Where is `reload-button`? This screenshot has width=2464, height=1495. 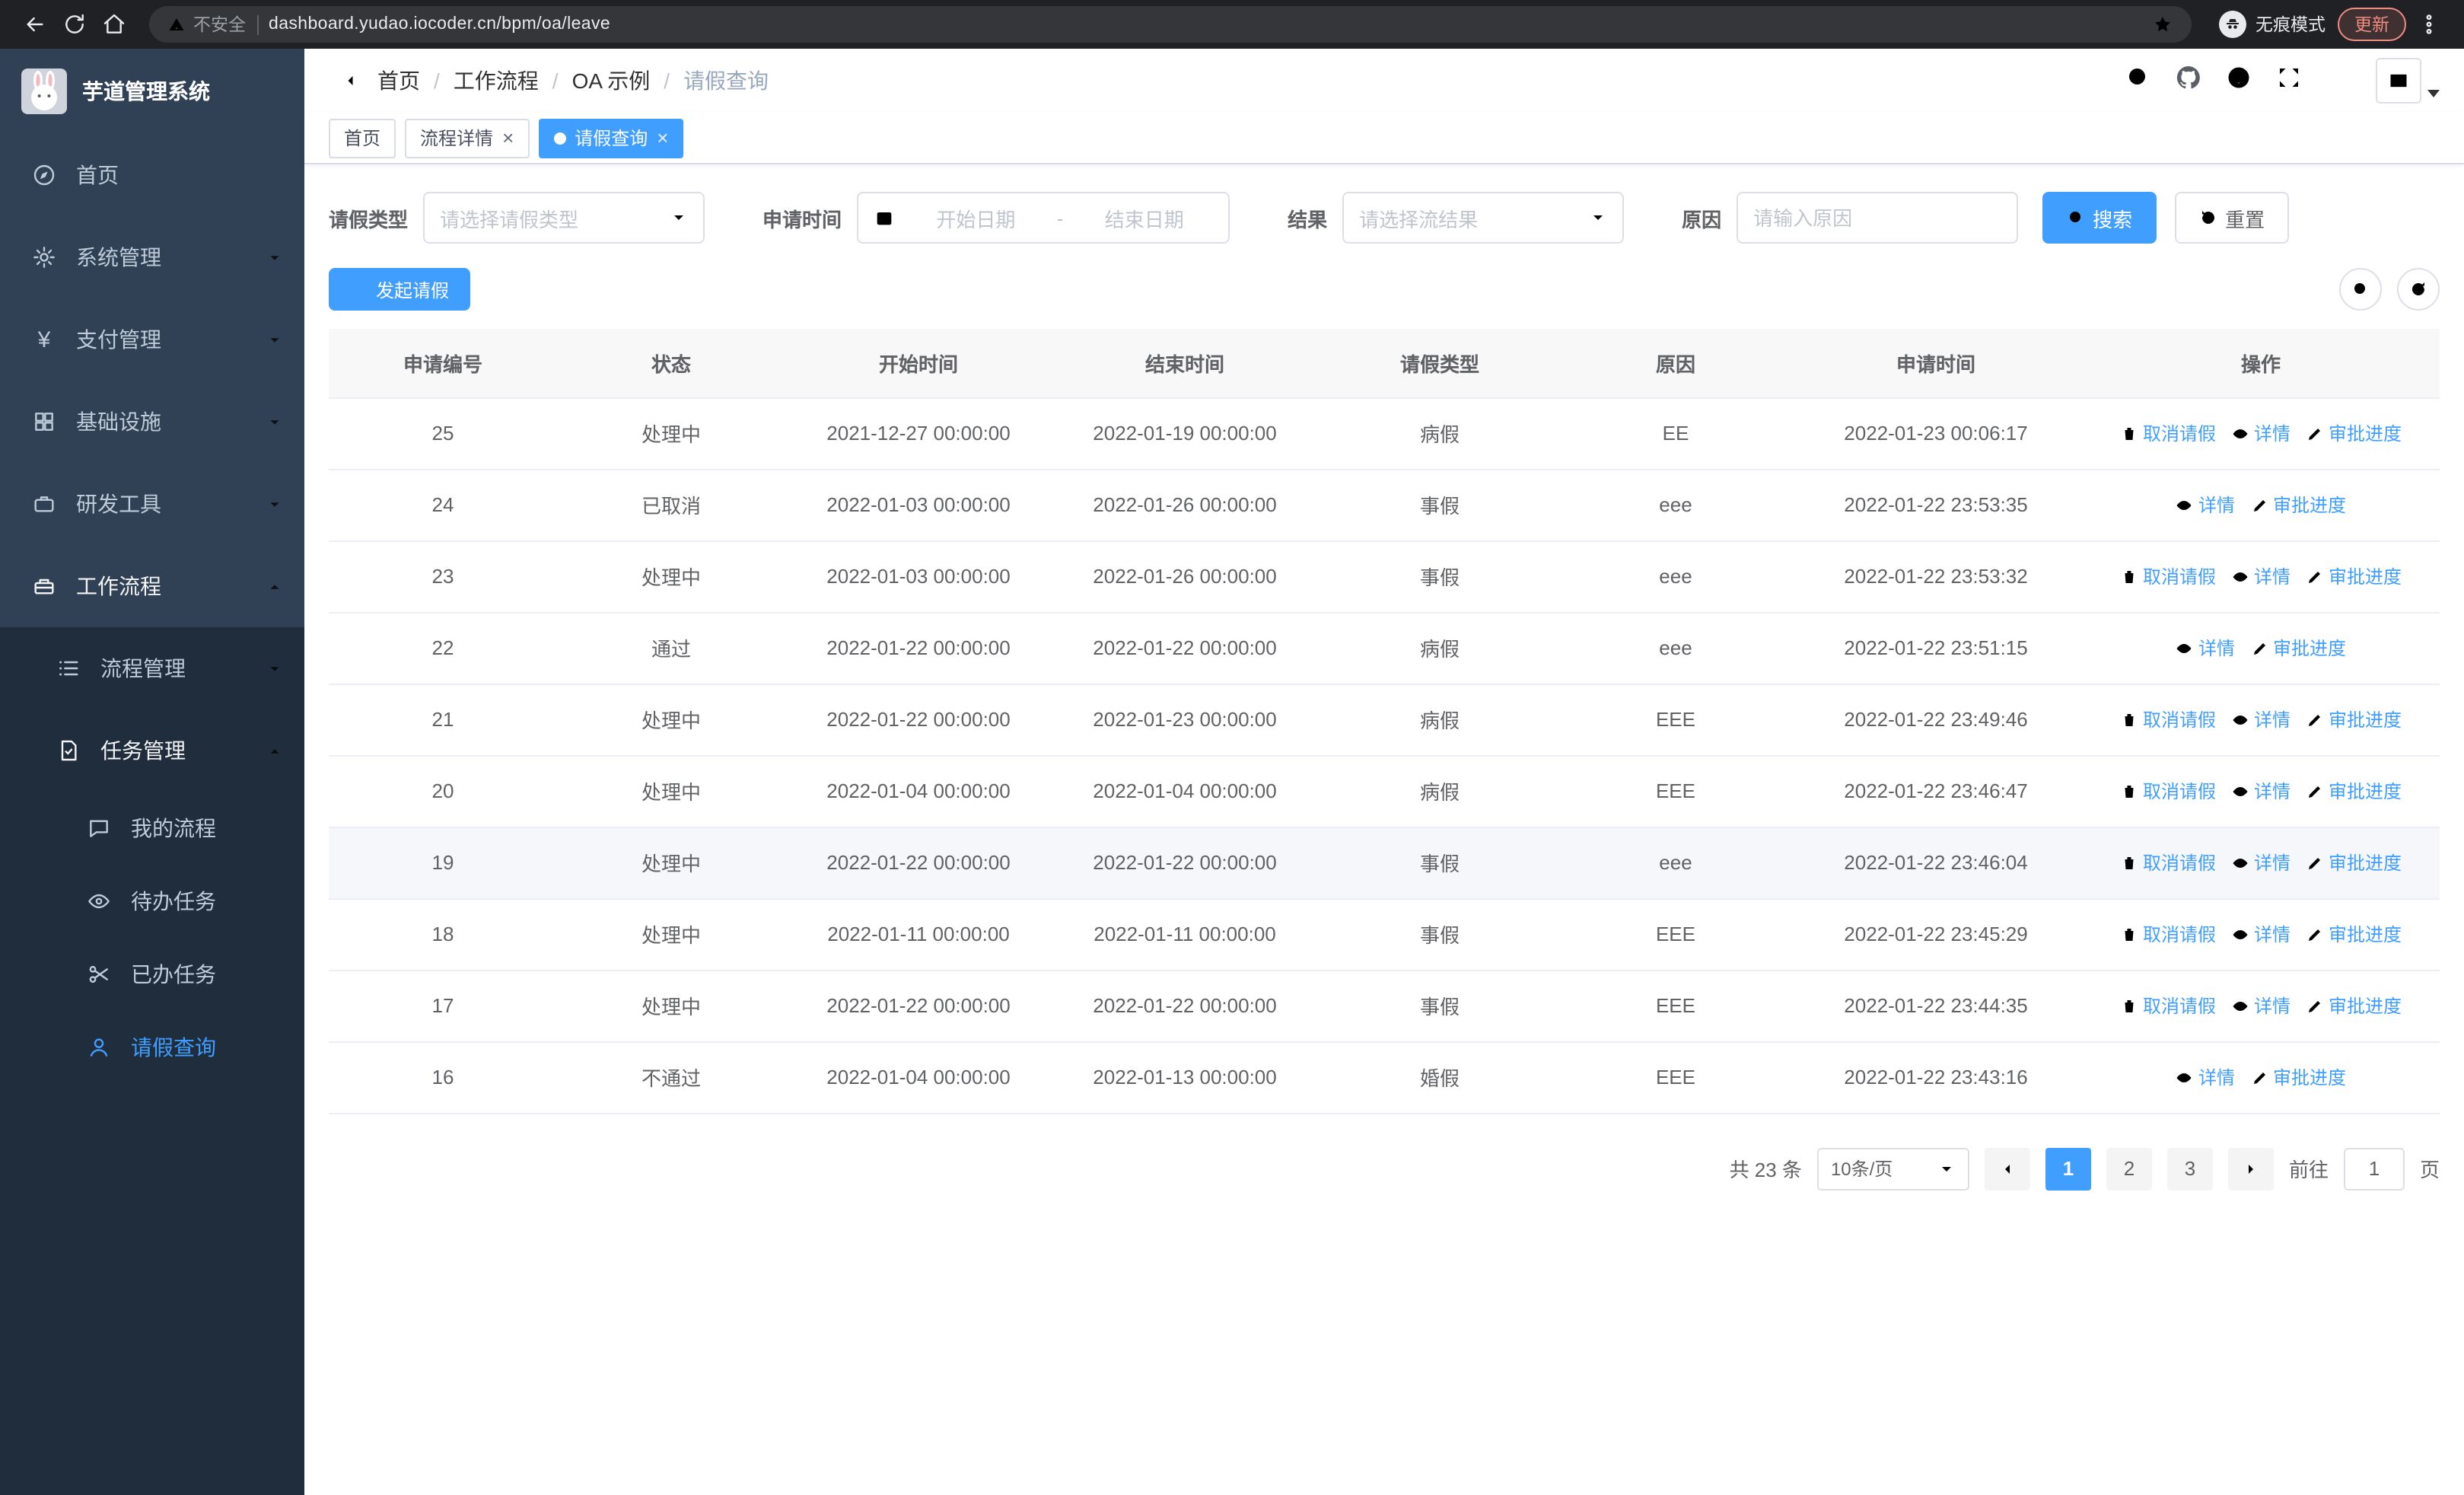
reload-button is located at coordinates (74, 25).